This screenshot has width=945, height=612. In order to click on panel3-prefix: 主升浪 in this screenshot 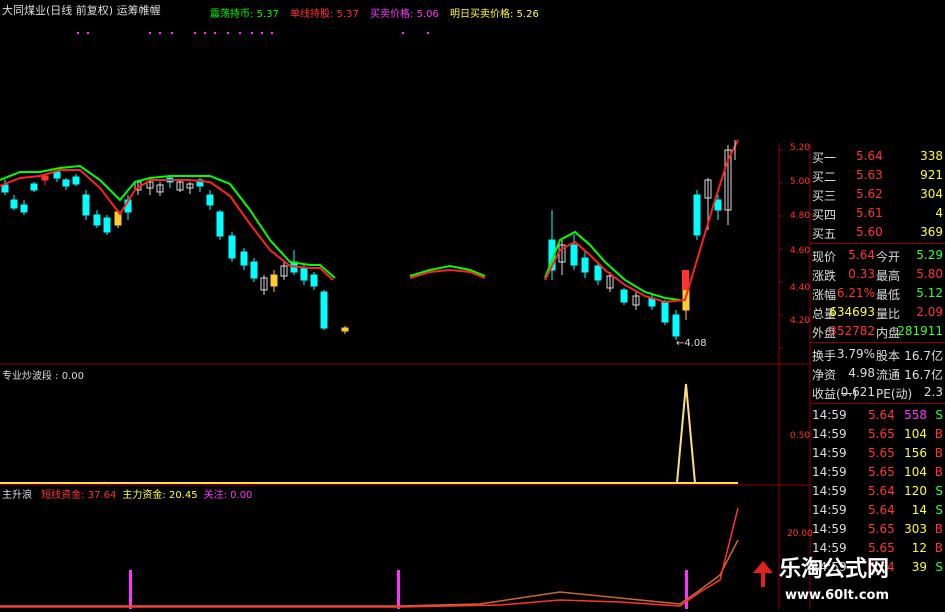, I will do `click(17, 495)`.